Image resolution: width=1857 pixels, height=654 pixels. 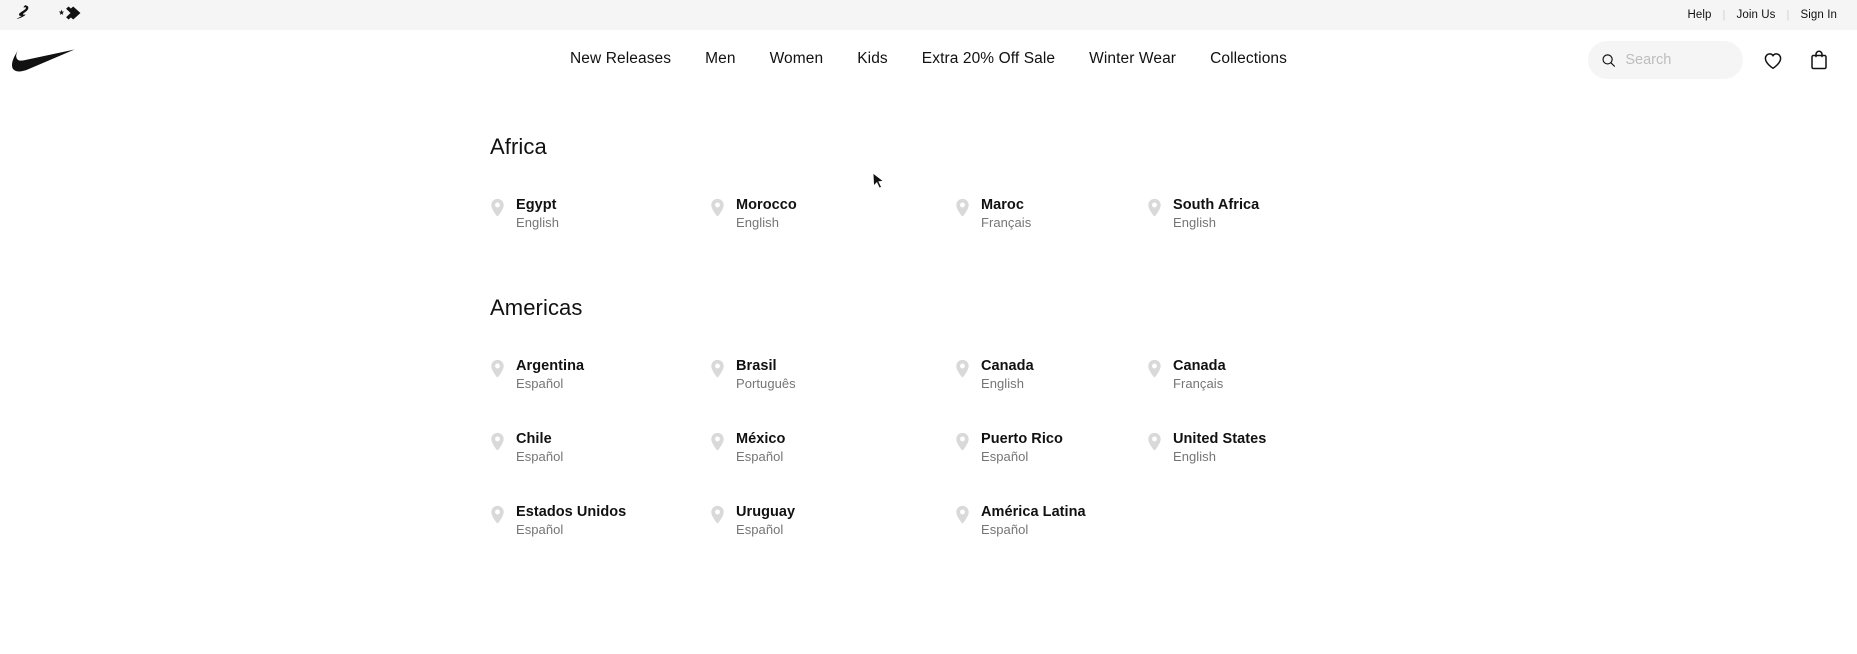 I want to click on nav-item-extra-20-off-sale: Extra 20% Off Sale, so click(x=988, y=60).